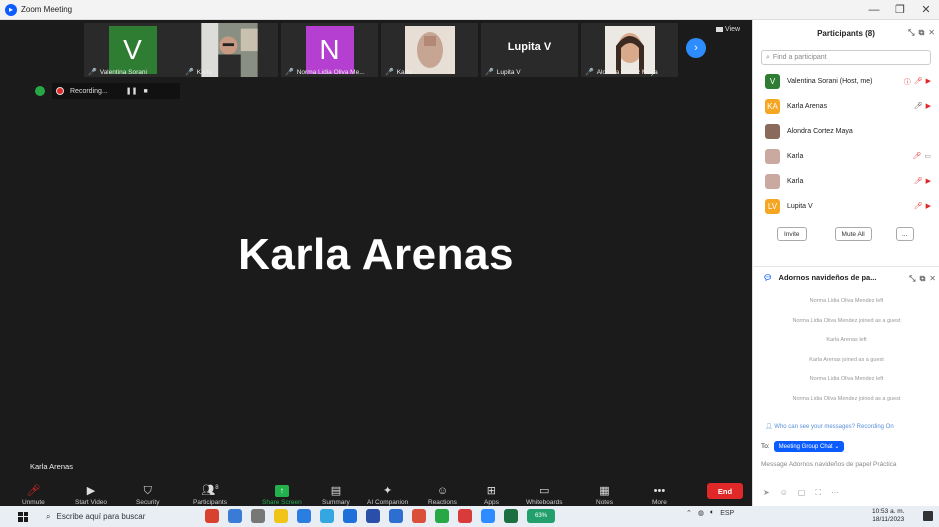 The height and width of the screenshot is (527, 939). Describe the element at coordinates (336, 492) in the screenshot. I see `summary-button: ▤ Summary` at that location.